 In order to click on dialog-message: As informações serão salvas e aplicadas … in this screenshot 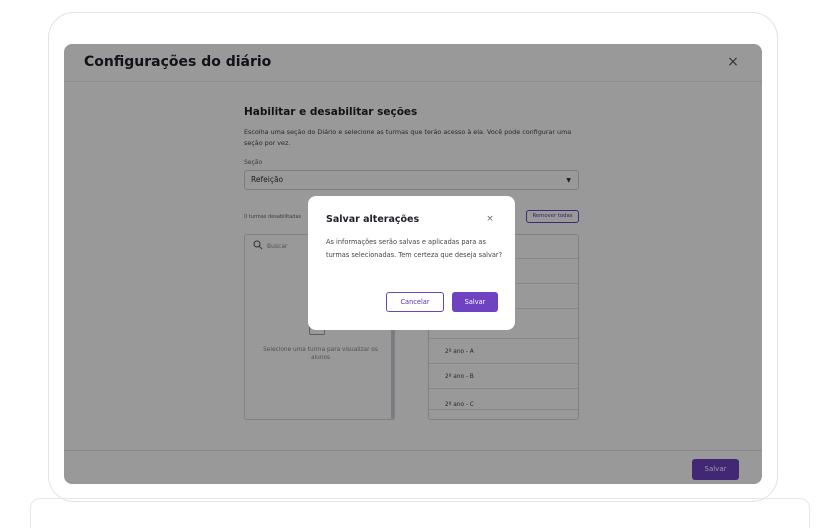, I will do `click(414, 248)`.